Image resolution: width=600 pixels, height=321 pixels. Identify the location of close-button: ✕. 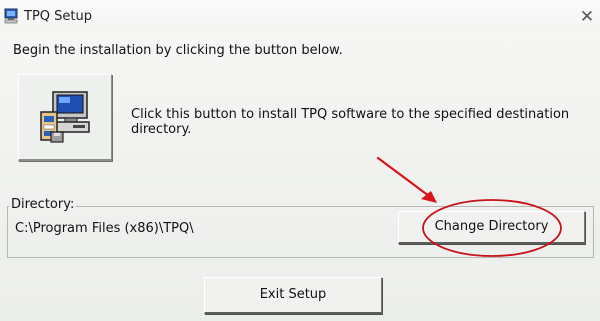
(587, 17).